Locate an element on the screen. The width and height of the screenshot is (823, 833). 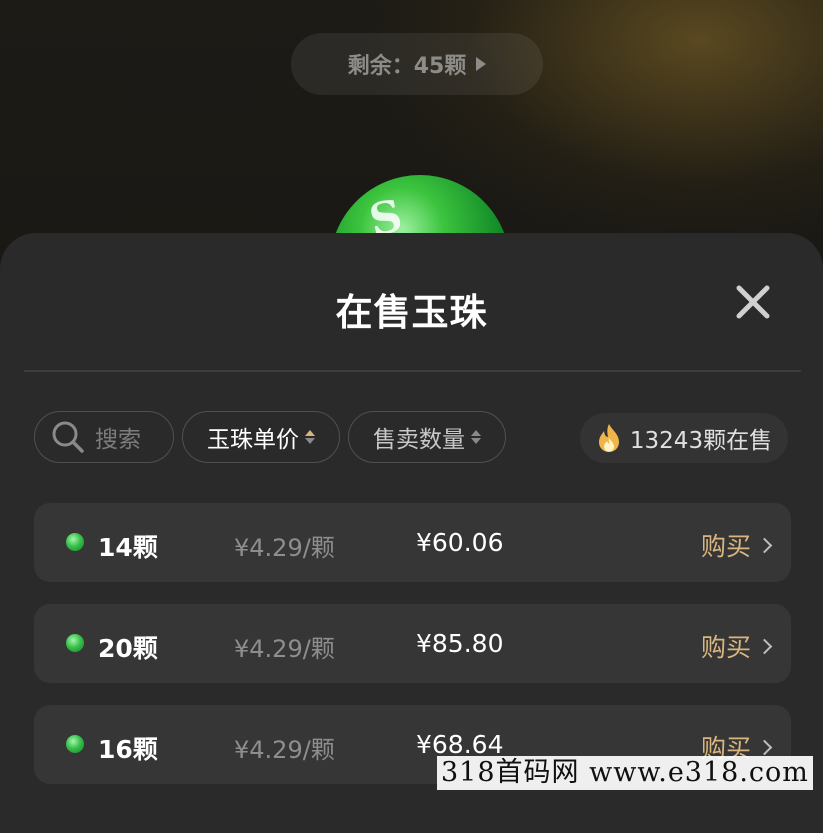
watermark: 318首码网 www.e318.com is located at coordinates (625, 773).